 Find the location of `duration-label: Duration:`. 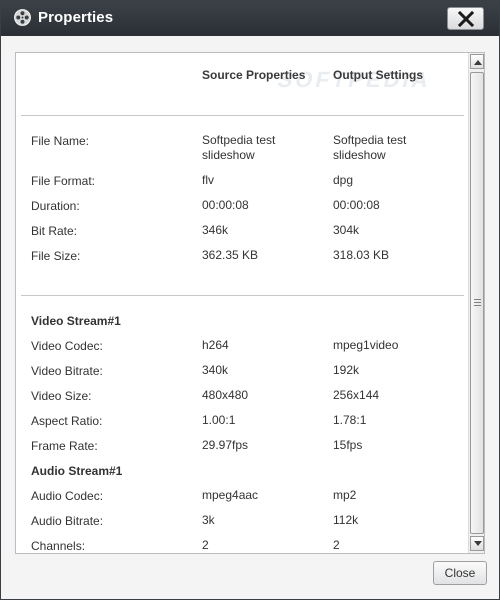

duration-label: Duration: is located at coordinates (55, 206).